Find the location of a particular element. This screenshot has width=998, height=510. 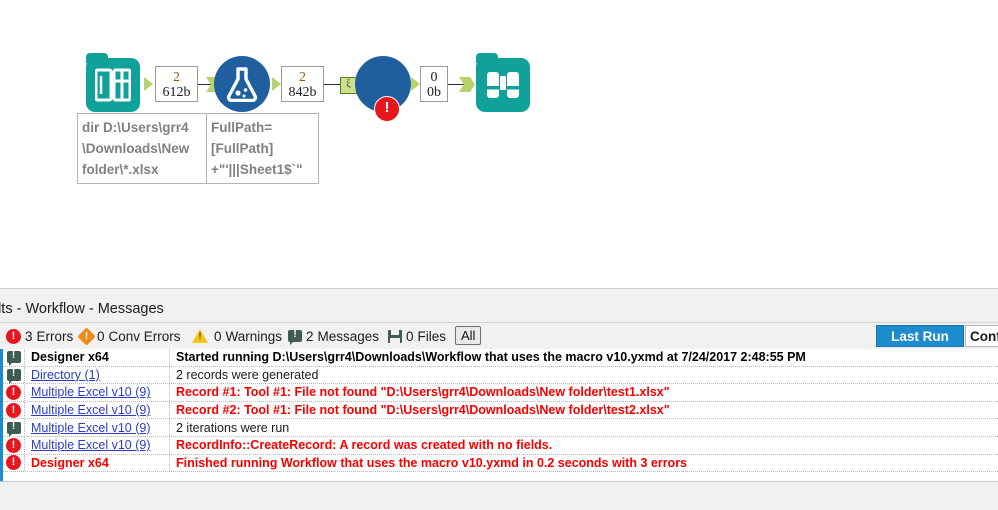

directory-glyph is located at coordinates (113, 85).